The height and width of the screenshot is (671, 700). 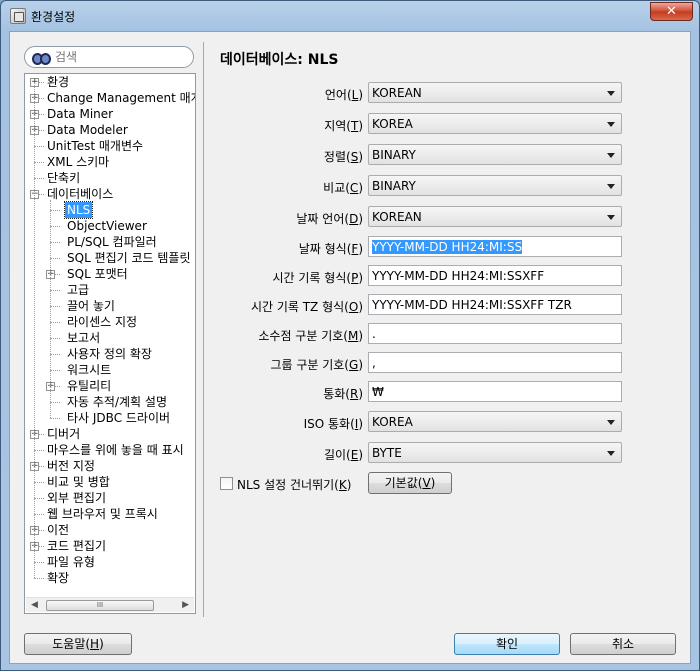 I want to click on tree-item-label: NLS, so click(x=78, y=210).